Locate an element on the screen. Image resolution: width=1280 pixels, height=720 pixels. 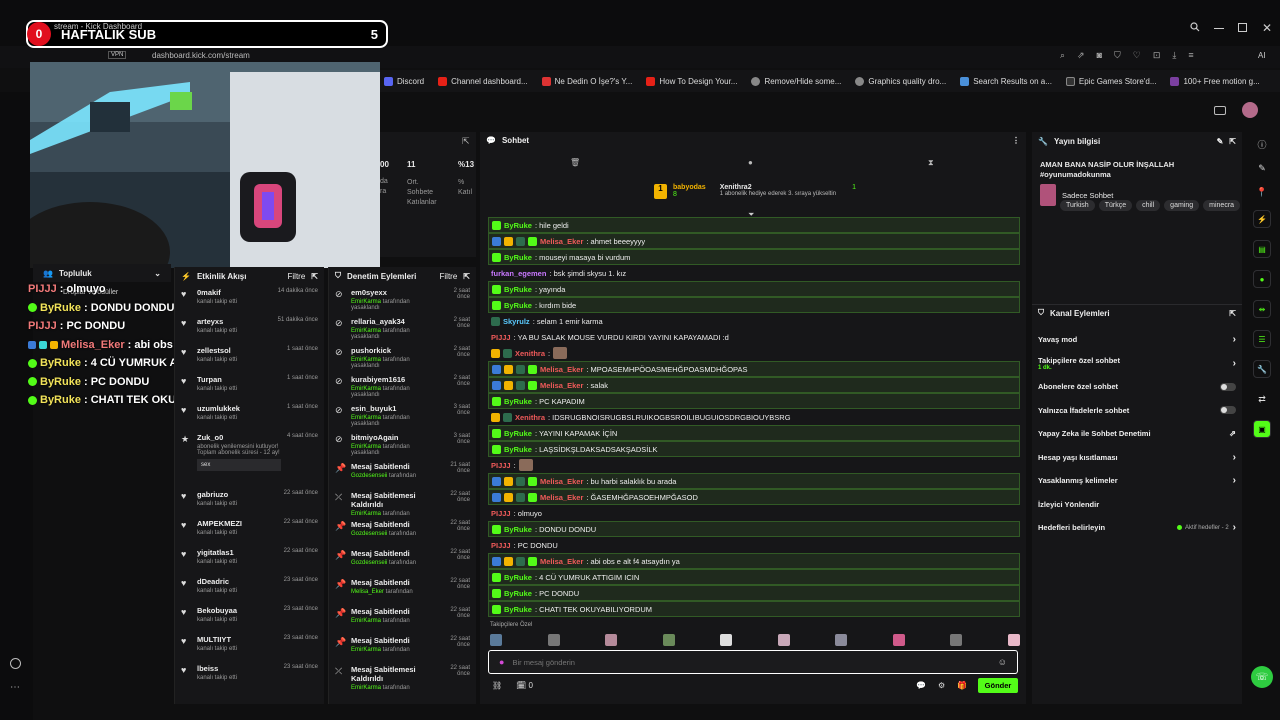
trash-icon: 🗑 is located at coordinates (575, 162).